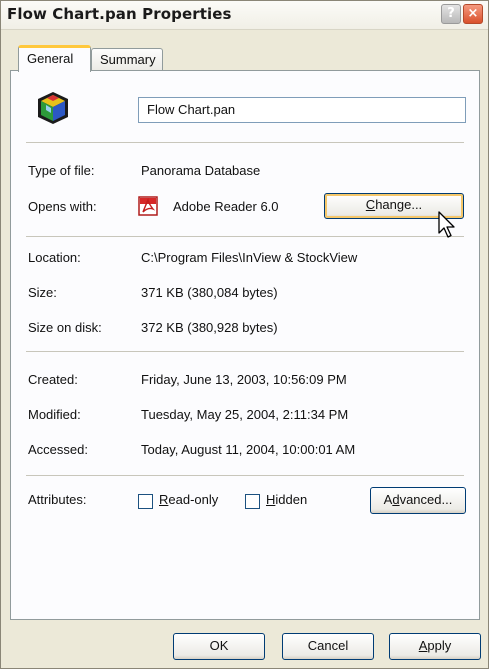  I want to click on location-value: C:\Program Files\InView & StockView, so click(249, 257).